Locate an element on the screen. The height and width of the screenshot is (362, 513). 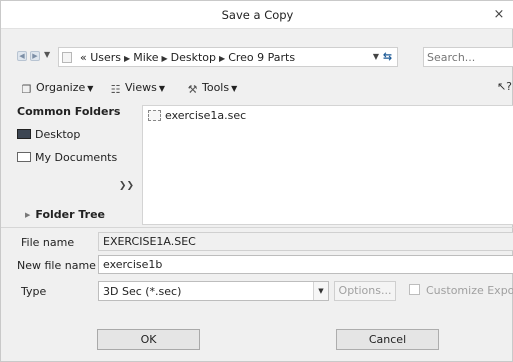
customize-export-label: Customize Export is located at coordinates (469, 290).